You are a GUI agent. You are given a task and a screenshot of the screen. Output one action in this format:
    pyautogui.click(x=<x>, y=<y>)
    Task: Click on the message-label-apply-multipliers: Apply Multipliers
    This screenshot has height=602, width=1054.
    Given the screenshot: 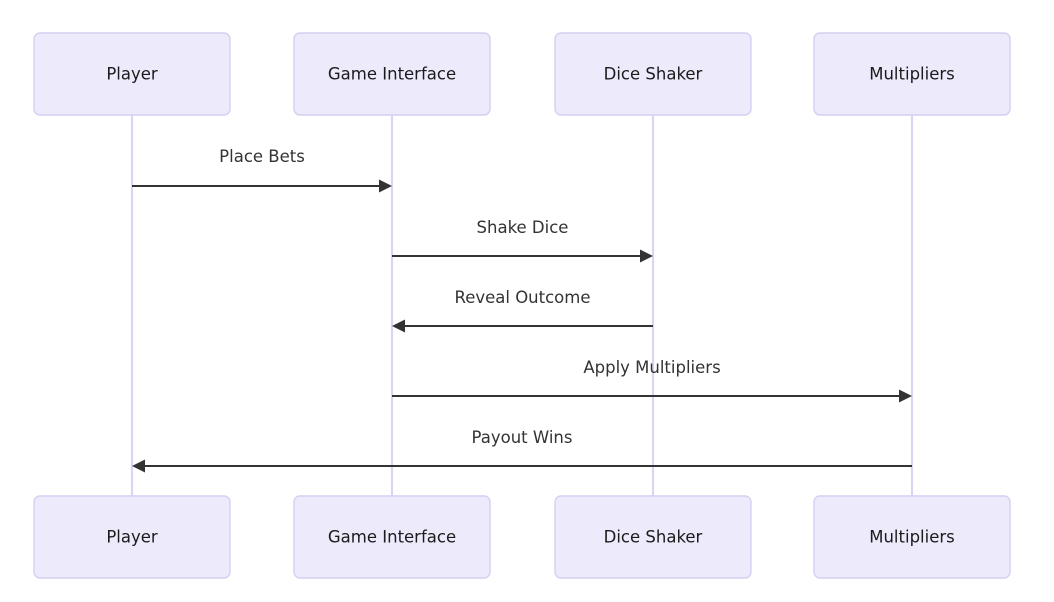 What is the action you would take?
    pyautogui.click(x=651, y=367)
    